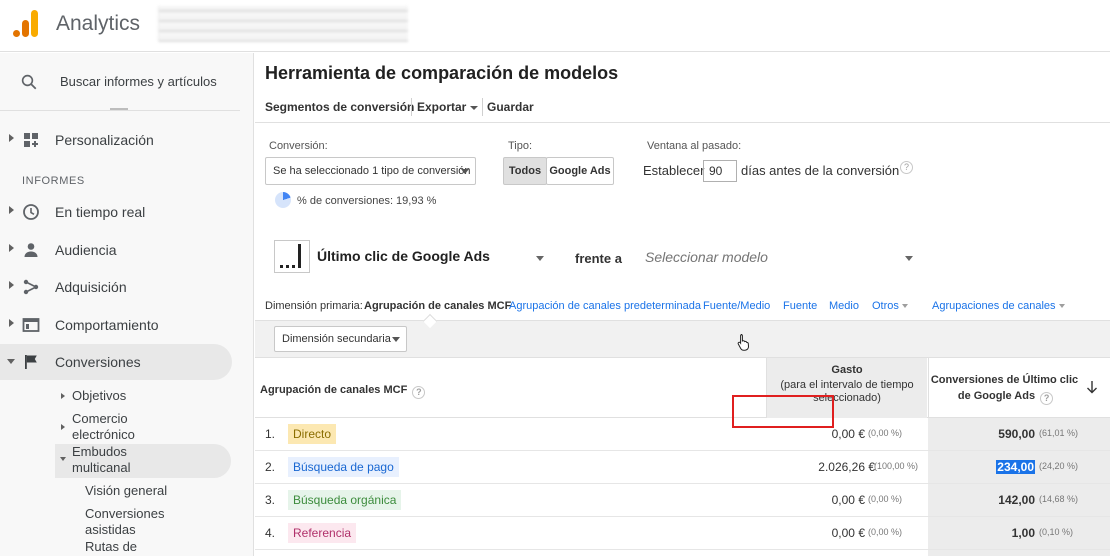  What do you see at coordinates (97, 427) in the screenshot?
I see `sidebar-subitem-ecommerce: Comercio electrónico` at bounding box center [97, 427].